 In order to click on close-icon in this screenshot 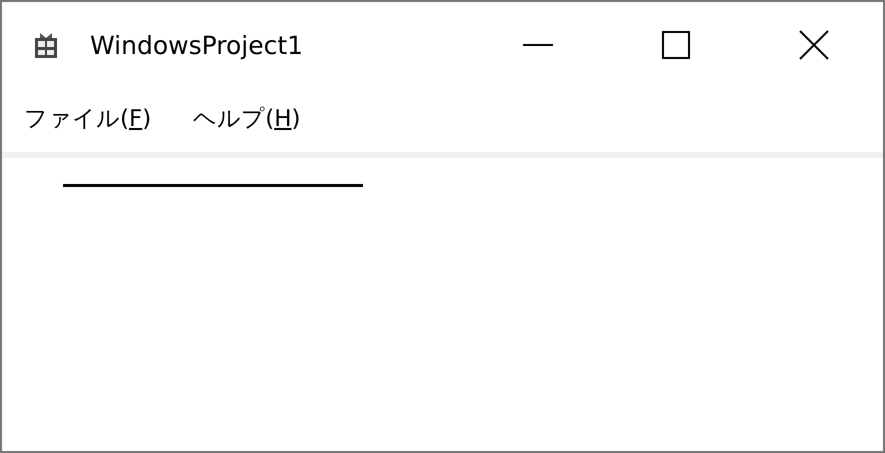, I will do `click(814, 45)`.